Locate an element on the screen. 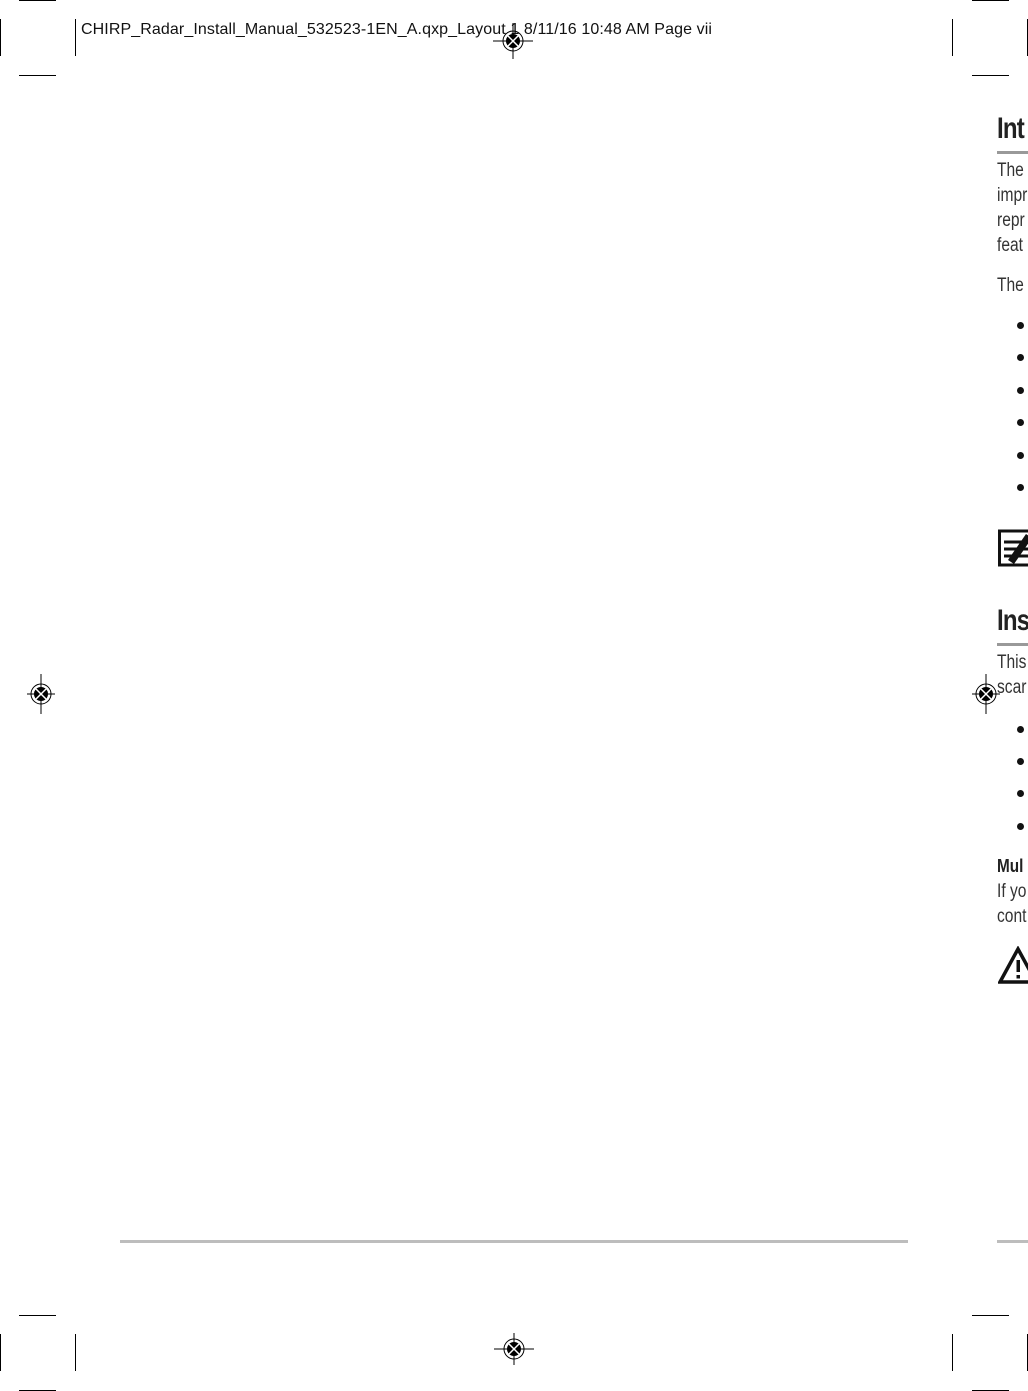 The width and height of the screenshot is (1028, 1391). body-text-line: feat is located at coordinates (1010, 245).